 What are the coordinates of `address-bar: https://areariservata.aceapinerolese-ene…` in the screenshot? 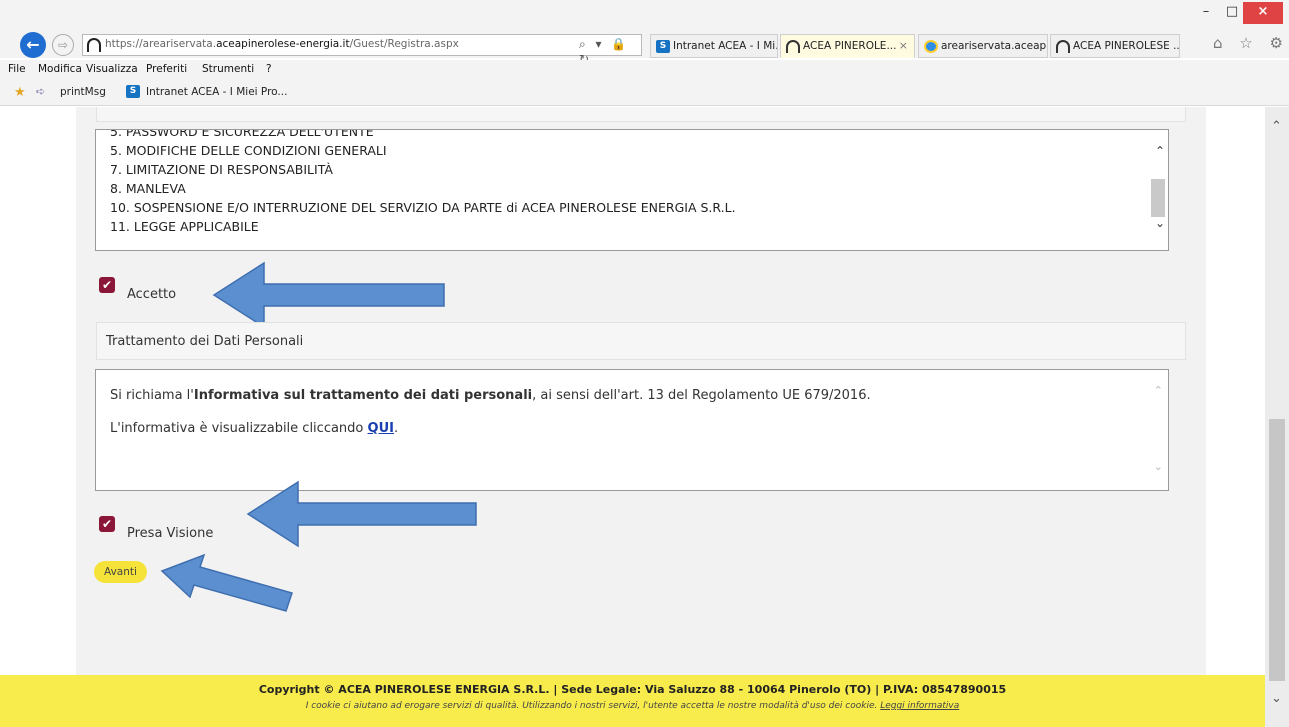 It's located at (362, 50).